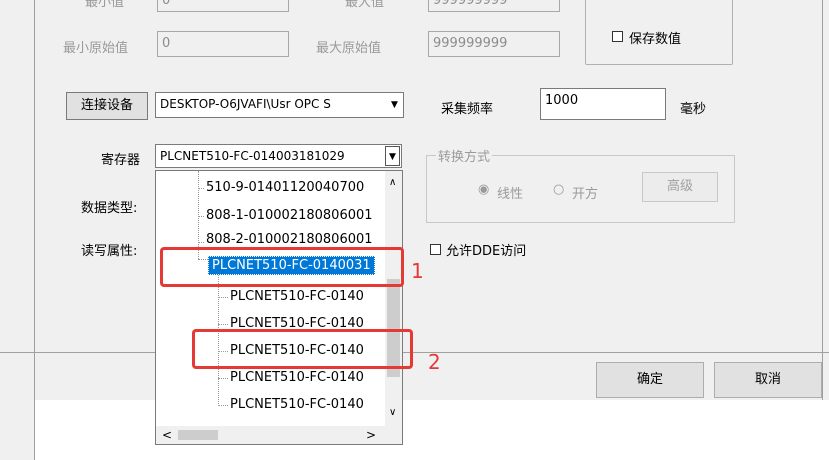  Describe the element at coordinates (223, 44) in the screenshot. I see `min-raw-field: 0` at that location.